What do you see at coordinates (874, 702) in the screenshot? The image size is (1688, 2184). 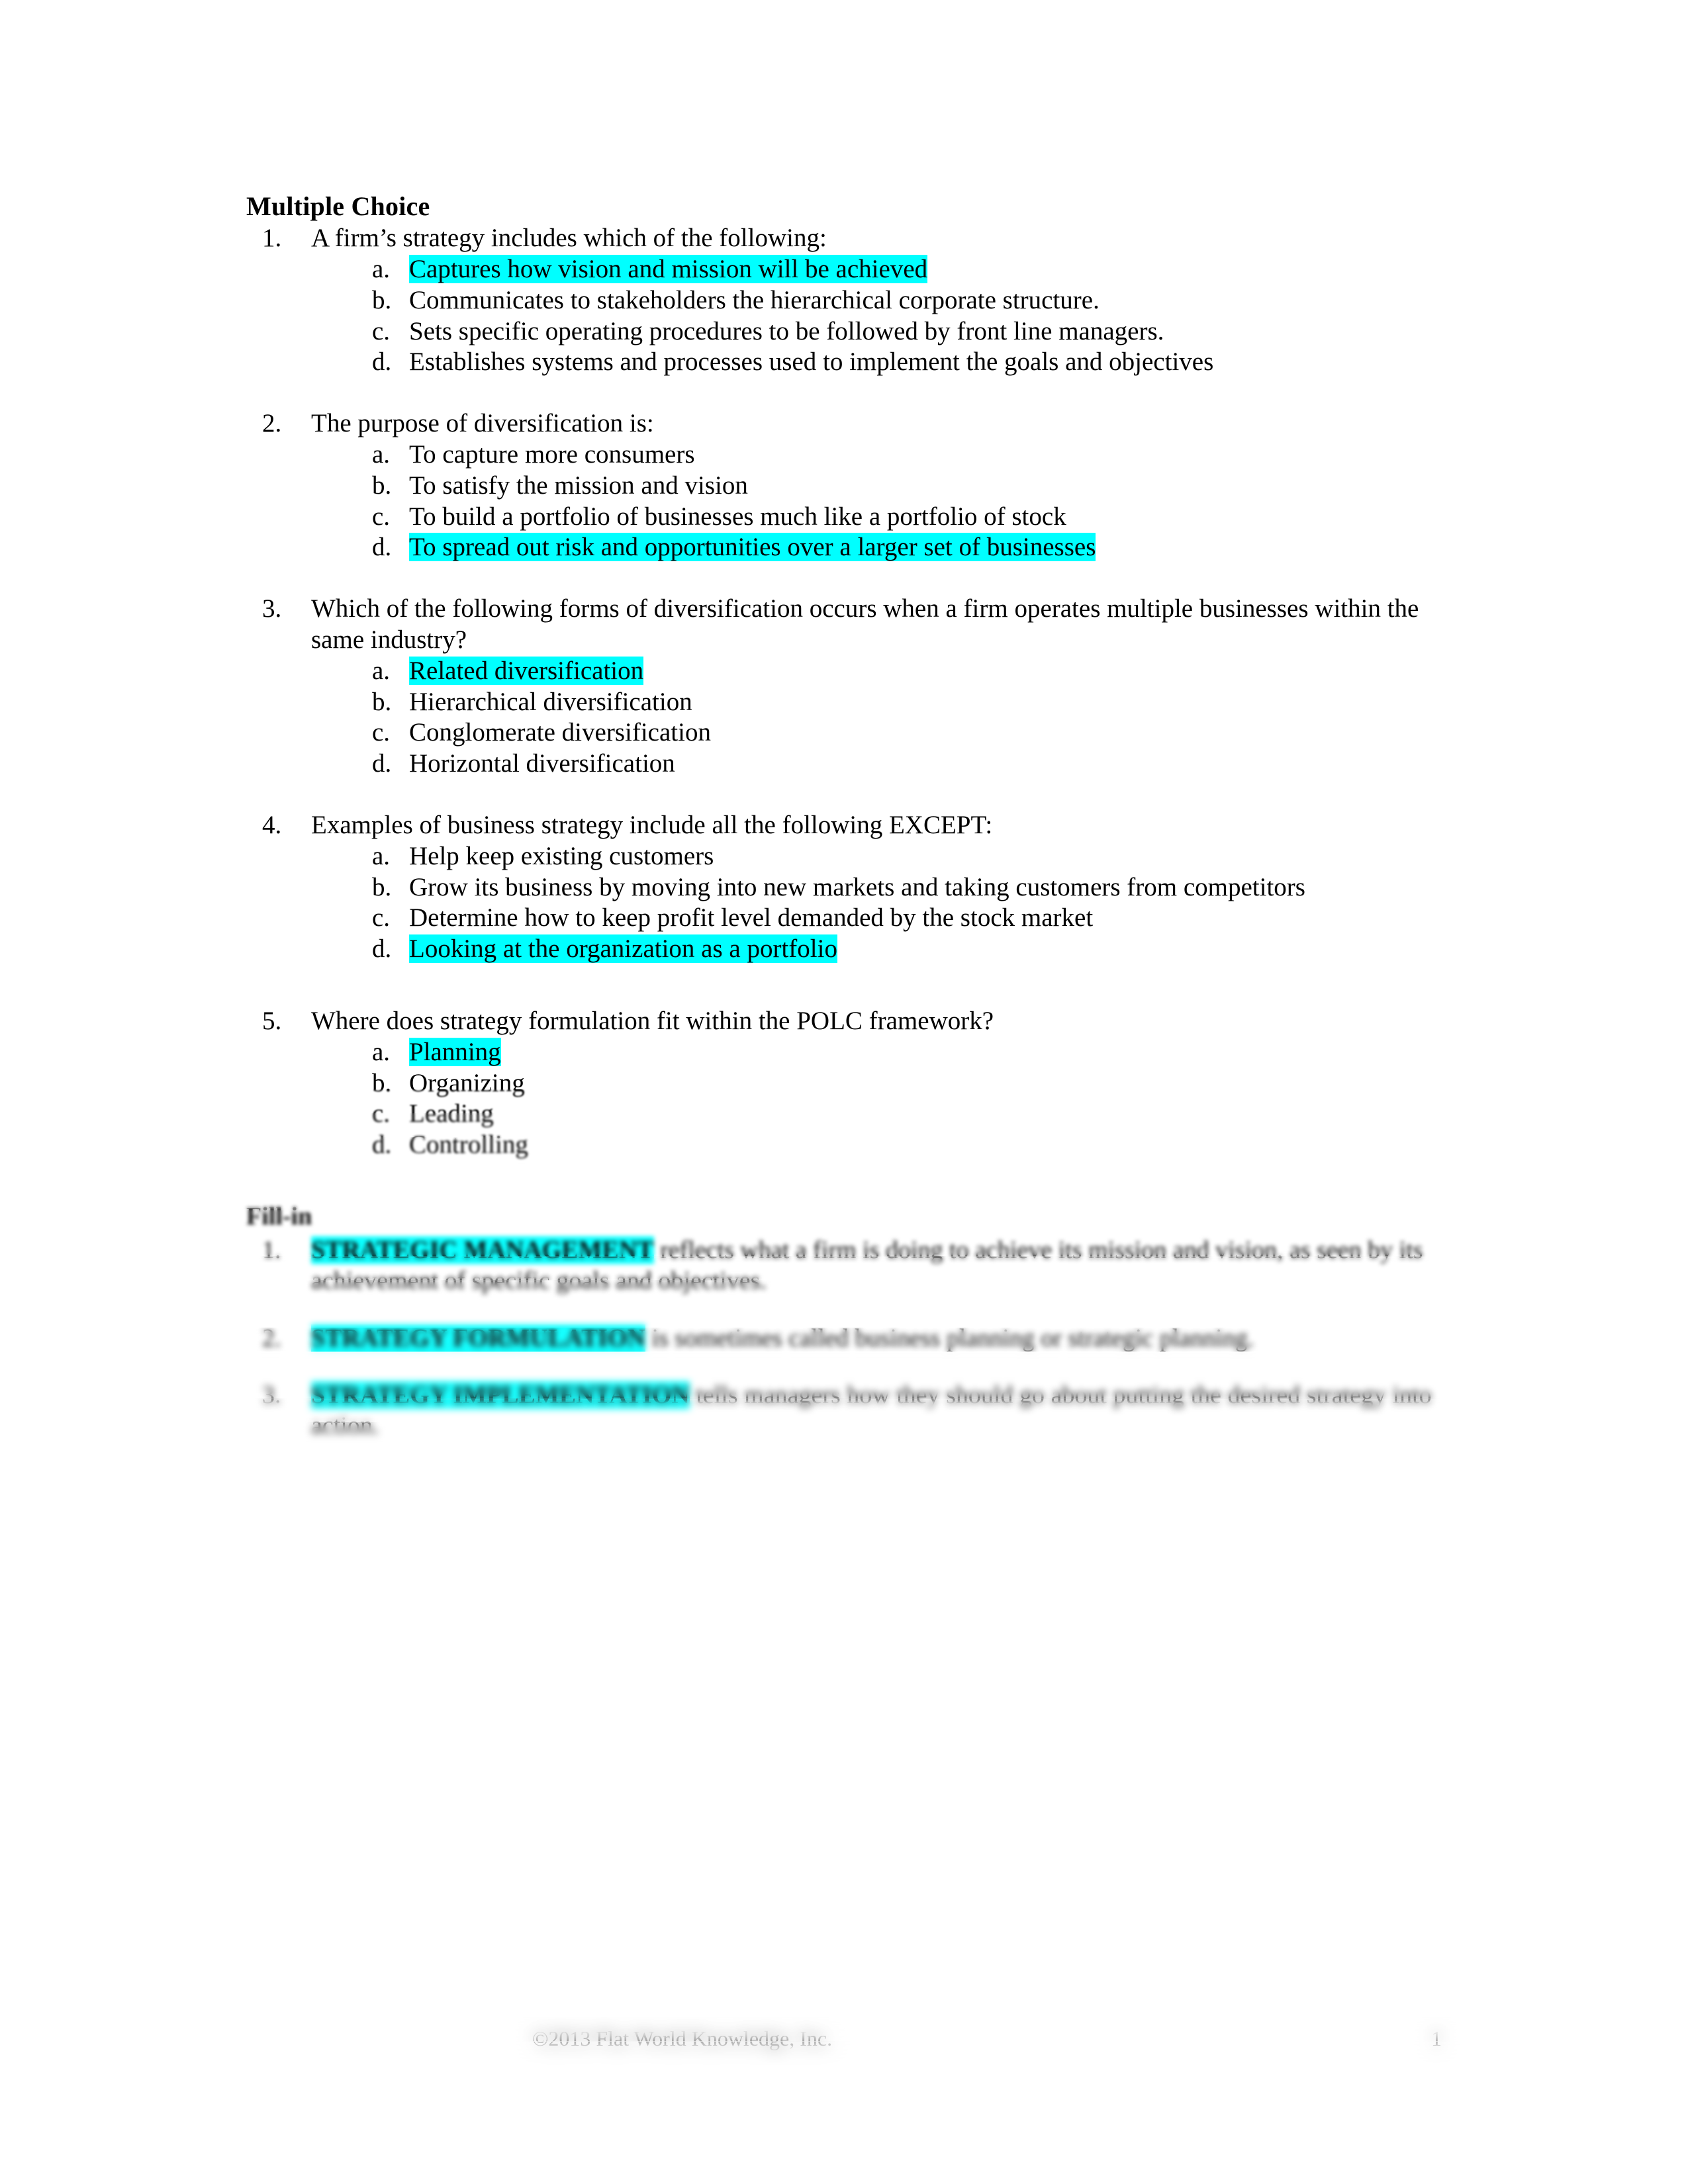 I see `option-item: b. Hierarchical diversification` at bounding box center [874, 702].